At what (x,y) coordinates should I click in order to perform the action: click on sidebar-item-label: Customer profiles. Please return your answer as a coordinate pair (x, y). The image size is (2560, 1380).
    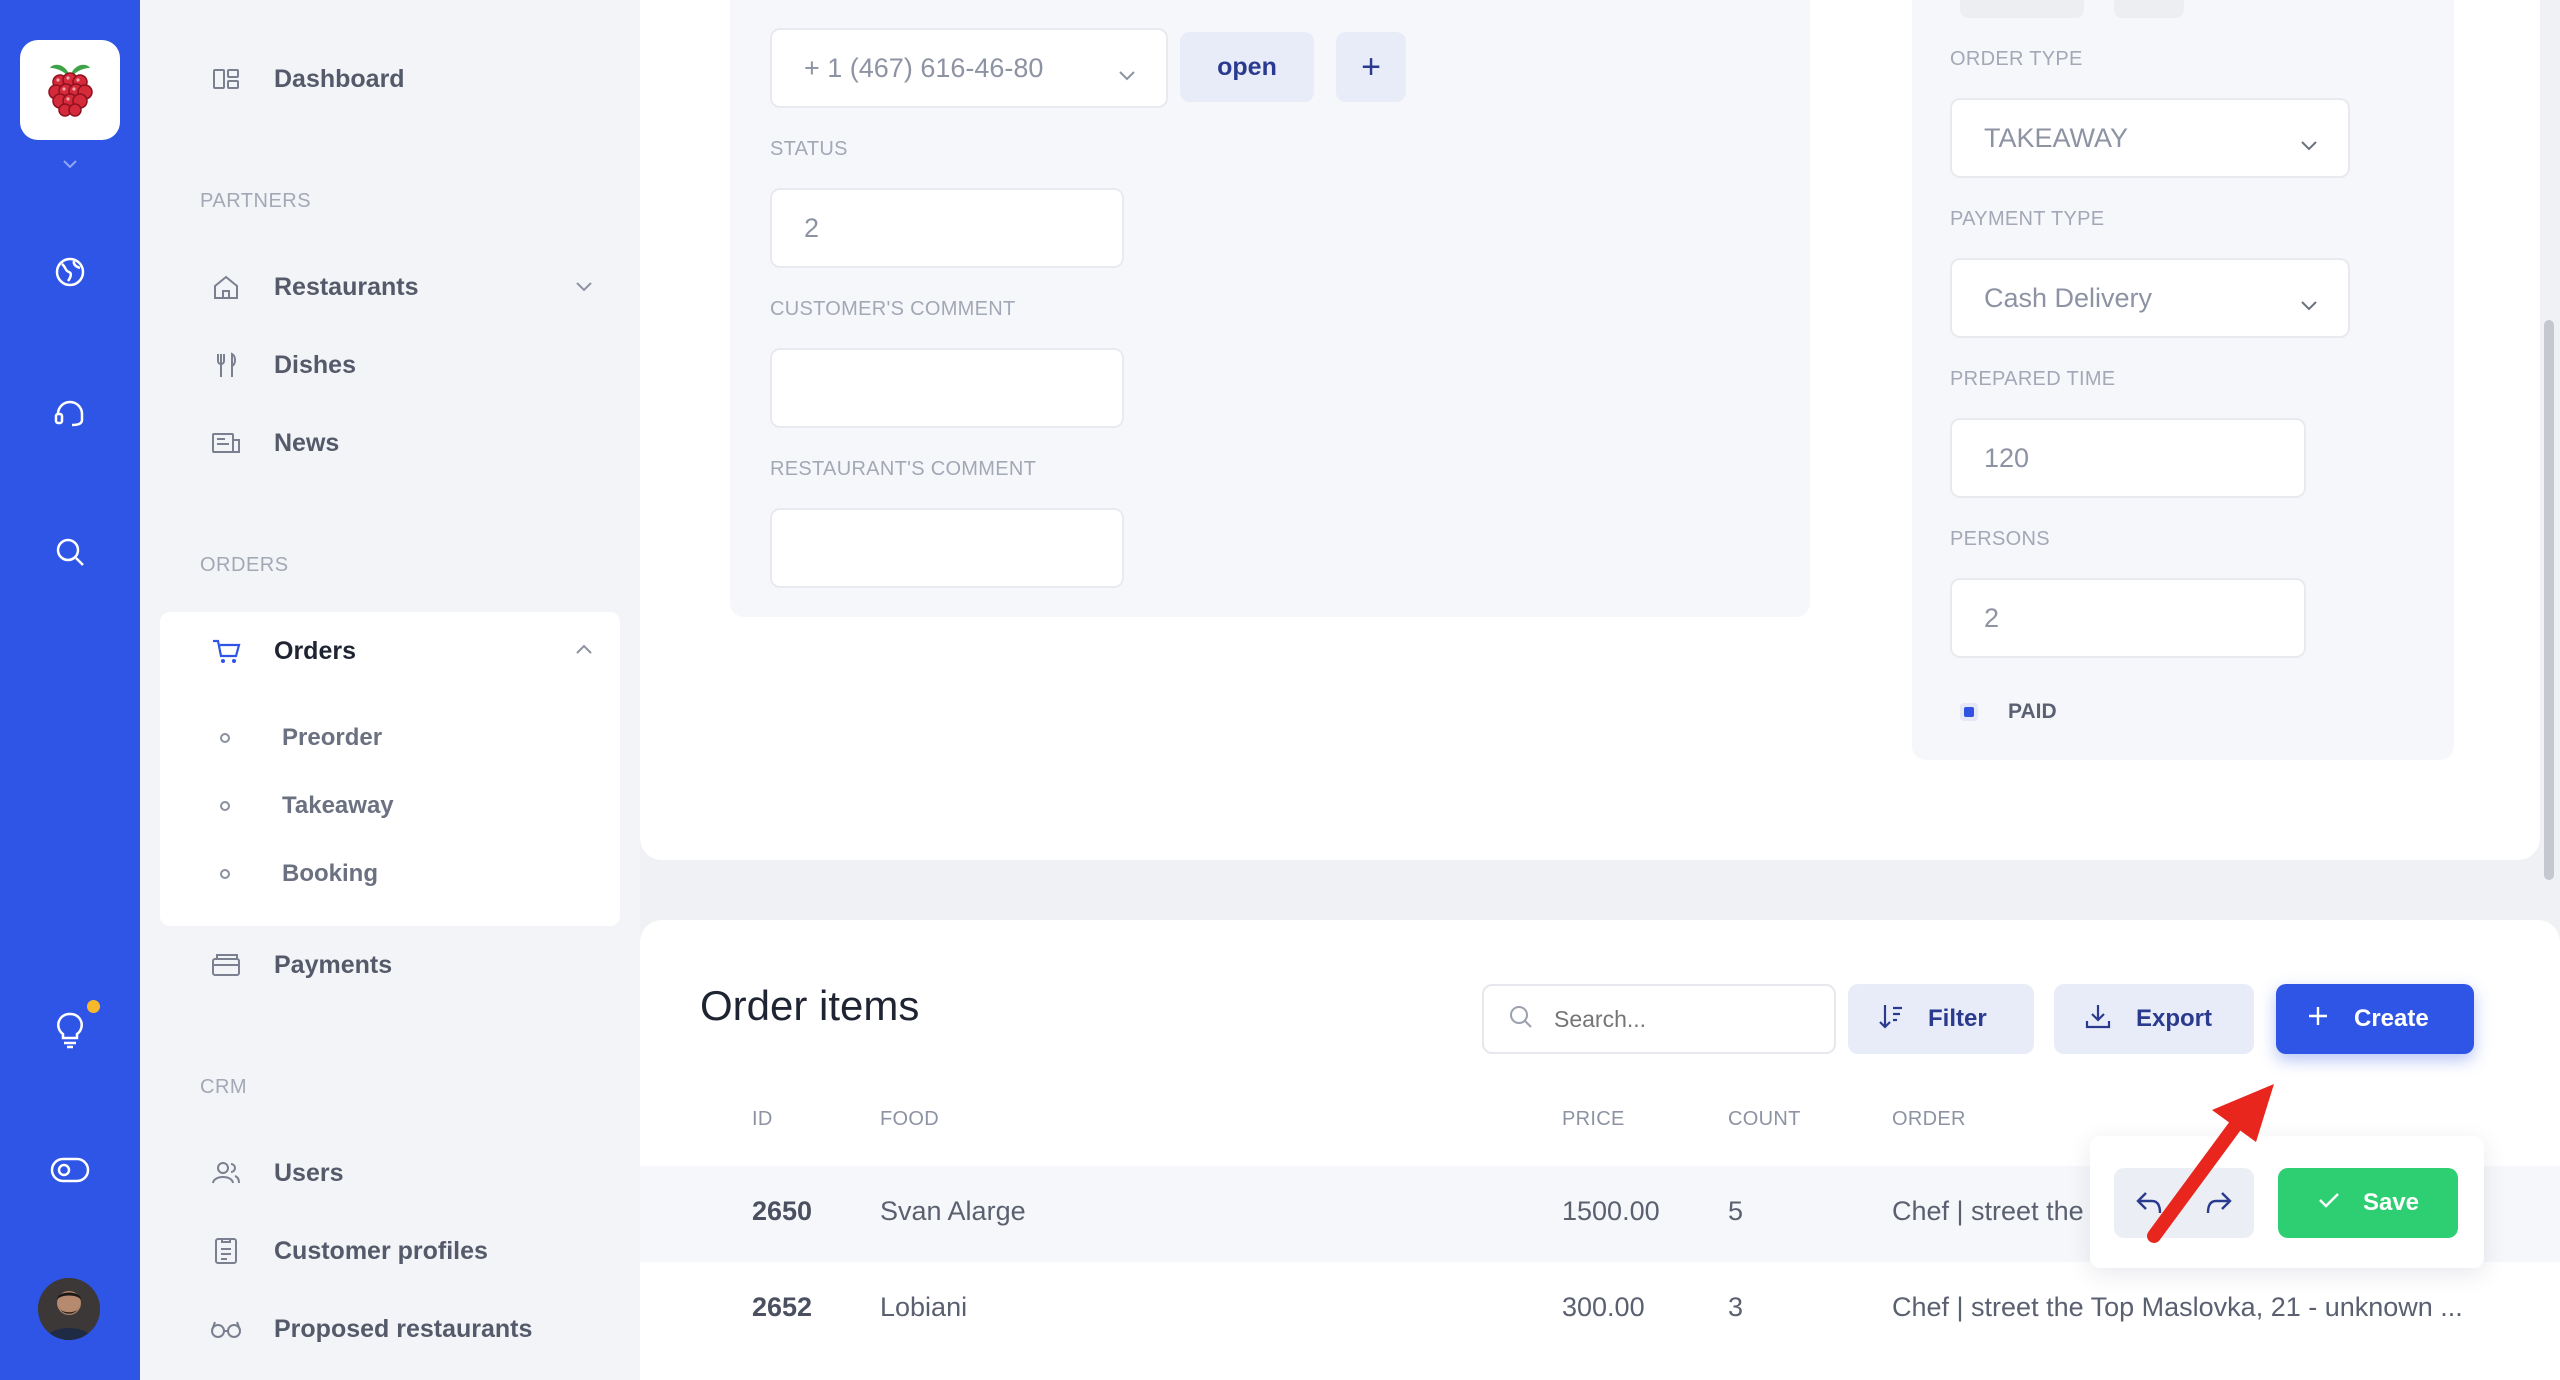
    Looking at the image, I should click on (381, 1250).